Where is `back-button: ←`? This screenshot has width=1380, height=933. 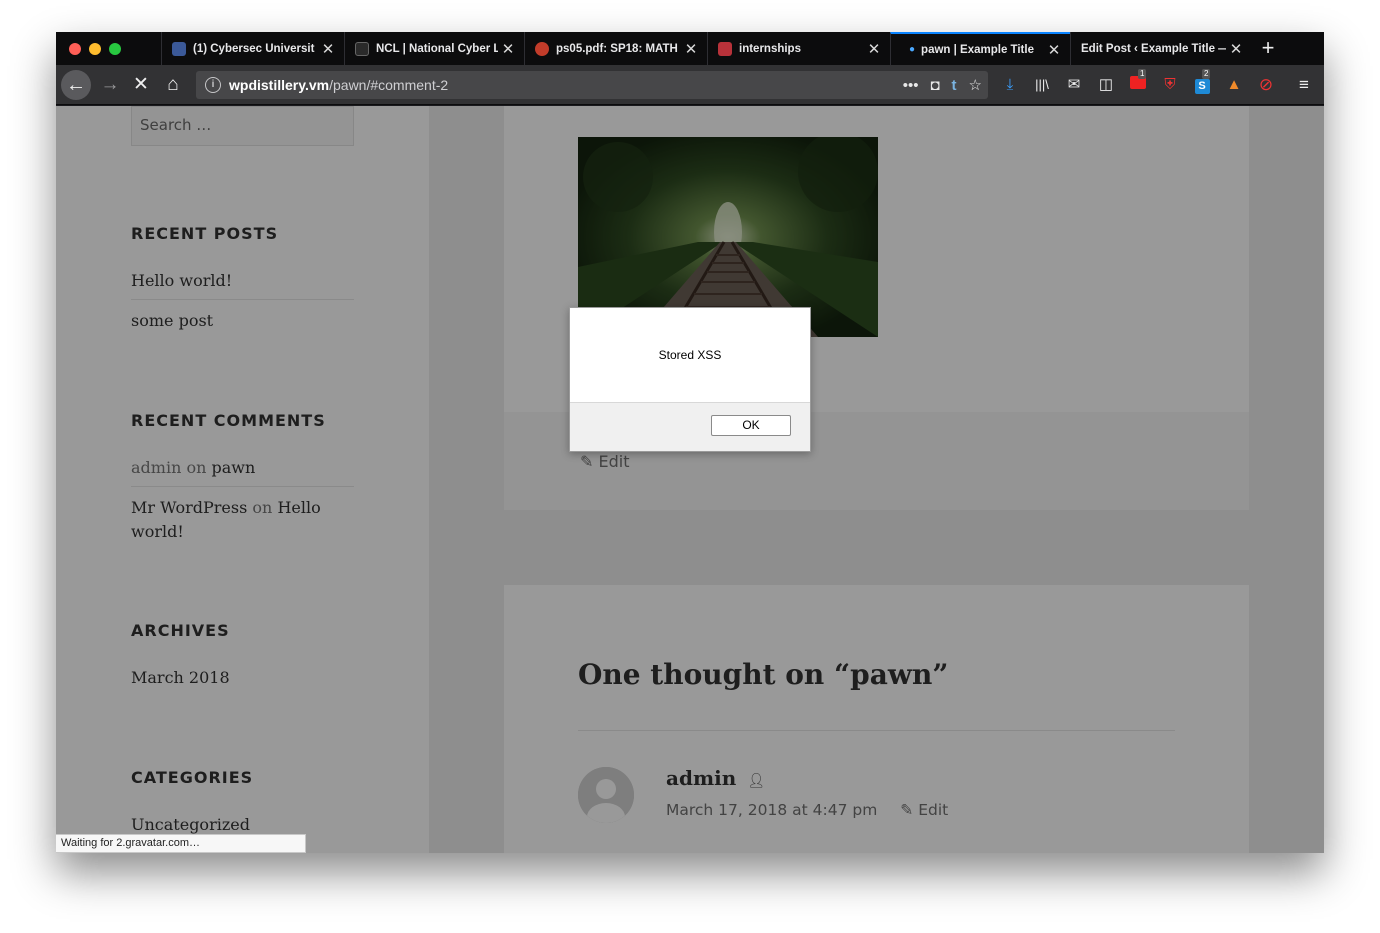
back-button: ← is located at coordinates (76, 85).